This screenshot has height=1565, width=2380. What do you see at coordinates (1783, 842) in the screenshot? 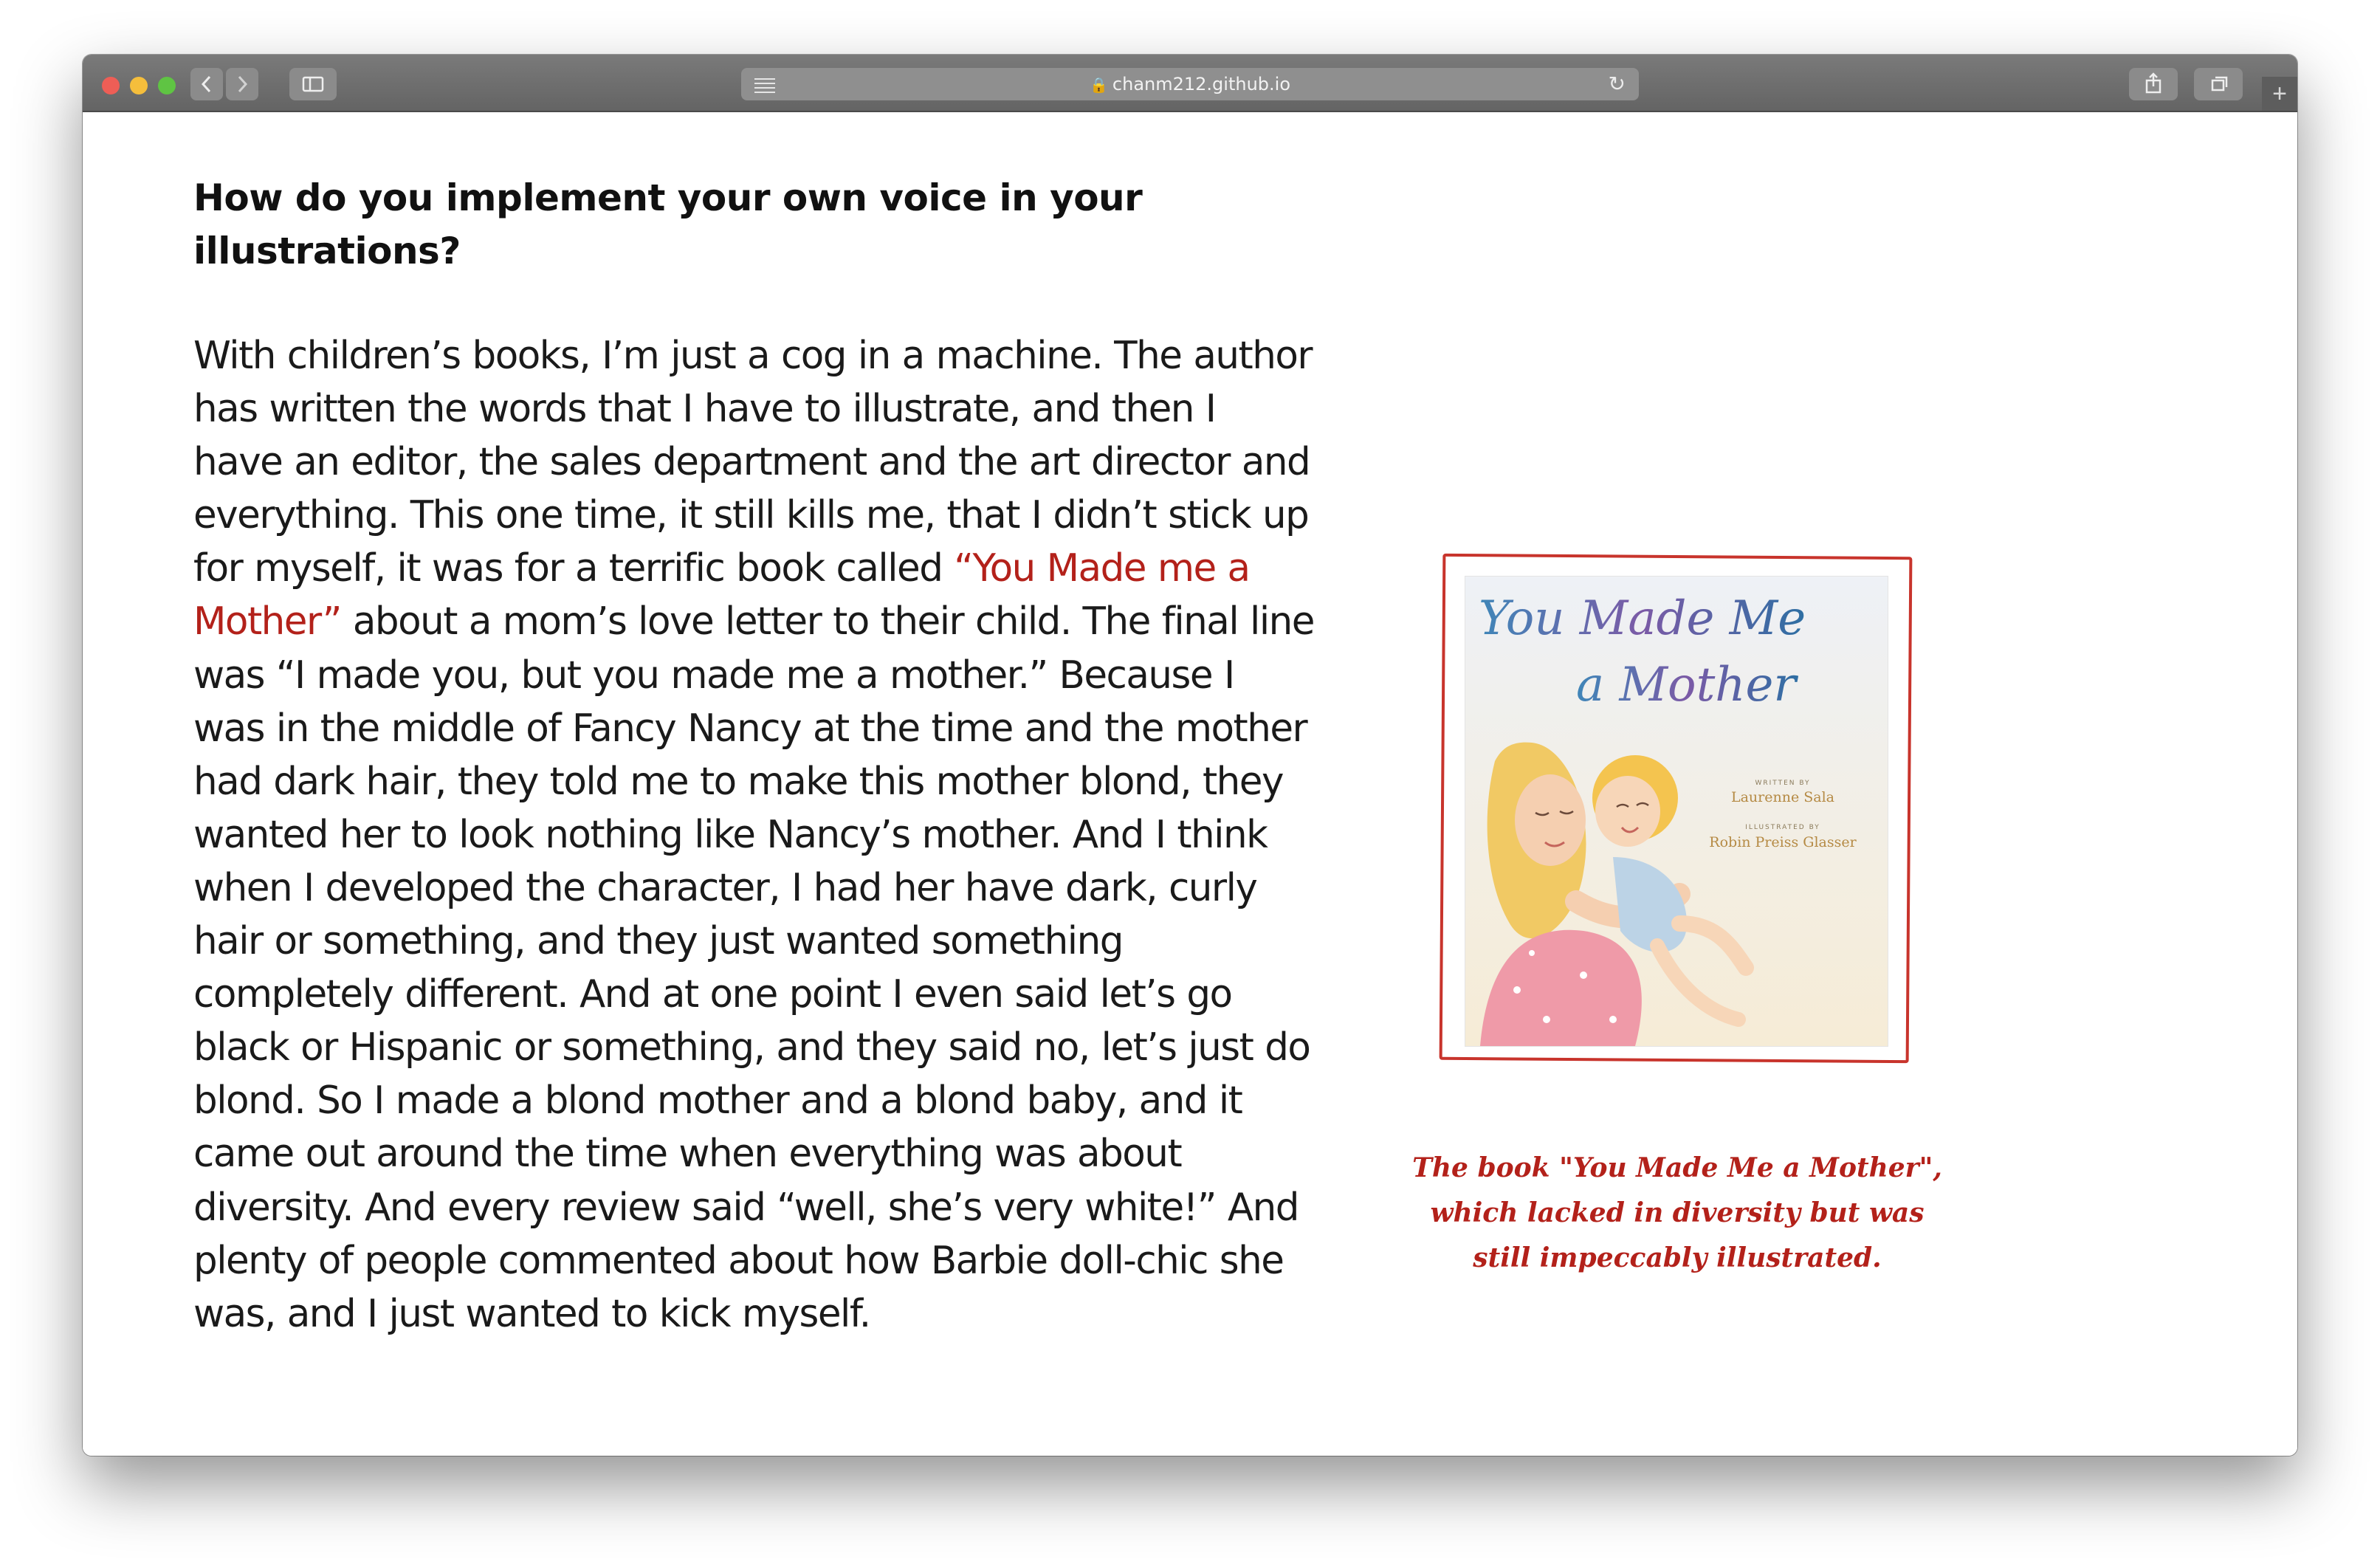
I see `cover-illustrator: Robin Preiss Glasser` at bounding box center [1783, 842].